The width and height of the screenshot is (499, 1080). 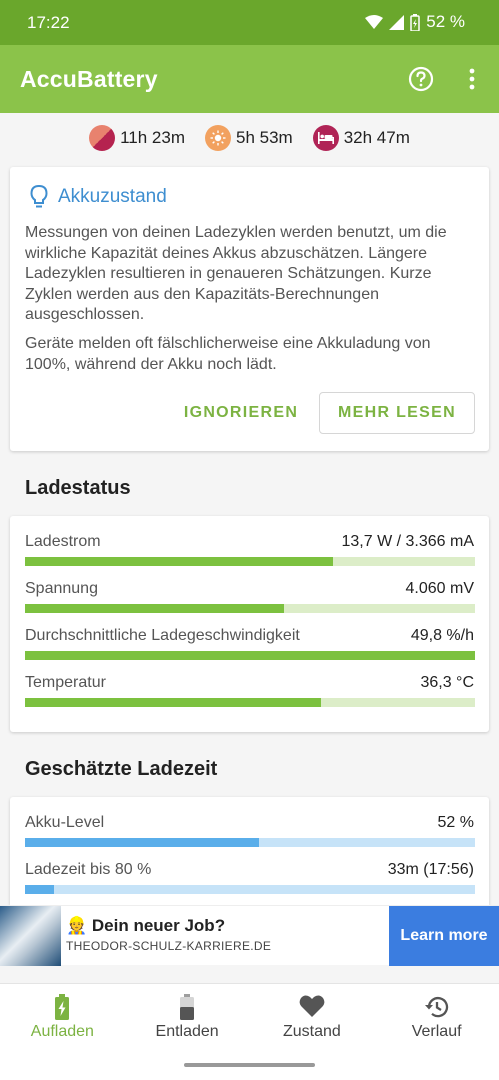 What do you see at coordinates (30, 936) in the screenshot?
I see `ad-image` at bounding box center [30, 936].